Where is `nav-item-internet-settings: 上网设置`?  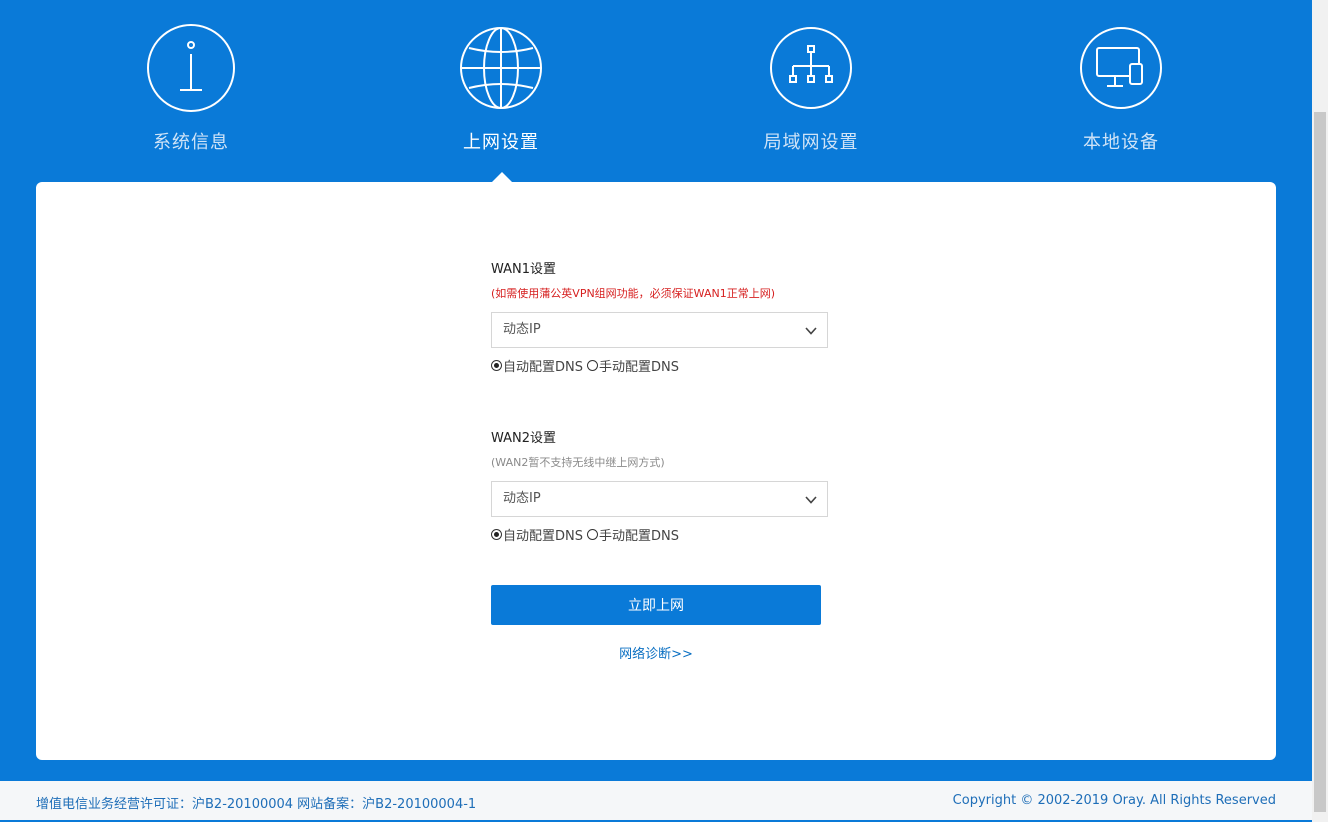
nav-item-internet-settings: 上网设置 is located at coordinates (501, 91).